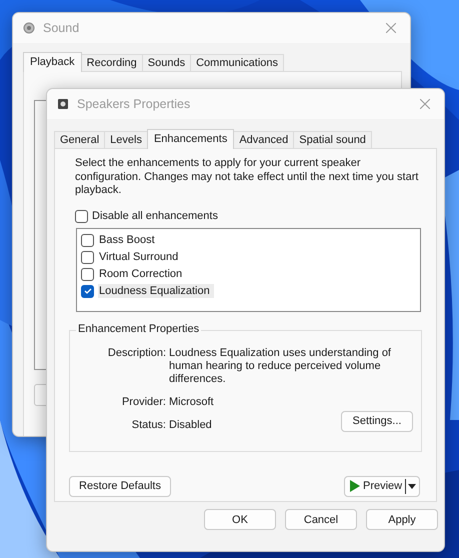  What do you see at coordinates (190, 139) in the screenshot?
I see `tab: Enhancements` at bounding box center [190, 139].